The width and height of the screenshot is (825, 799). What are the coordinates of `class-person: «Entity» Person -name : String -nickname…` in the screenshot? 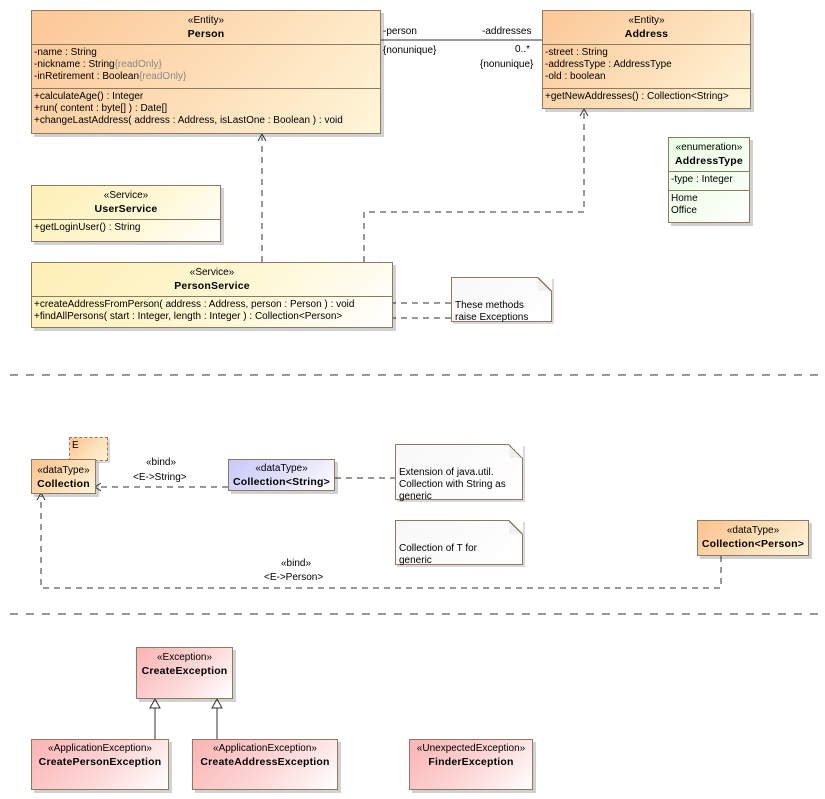 It's located at (206, 72).